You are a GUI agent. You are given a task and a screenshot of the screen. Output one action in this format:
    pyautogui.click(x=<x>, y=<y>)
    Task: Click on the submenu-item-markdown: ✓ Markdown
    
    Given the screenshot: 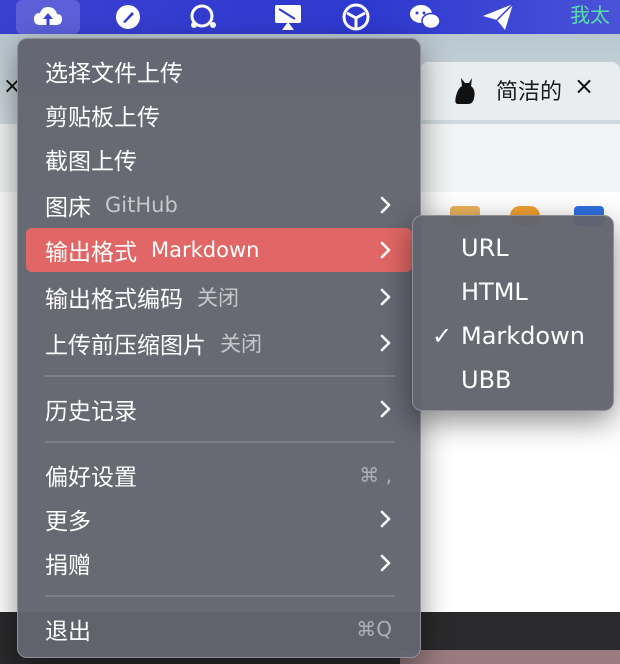 What is the action you would take?
    pyautogui.click(x=513, y=336)
    